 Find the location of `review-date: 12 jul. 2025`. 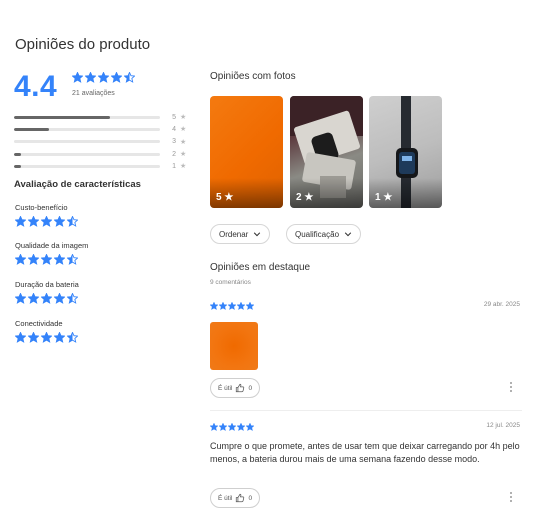

review-date: 12 jul. 2025 is located at coordinates (503, 425).